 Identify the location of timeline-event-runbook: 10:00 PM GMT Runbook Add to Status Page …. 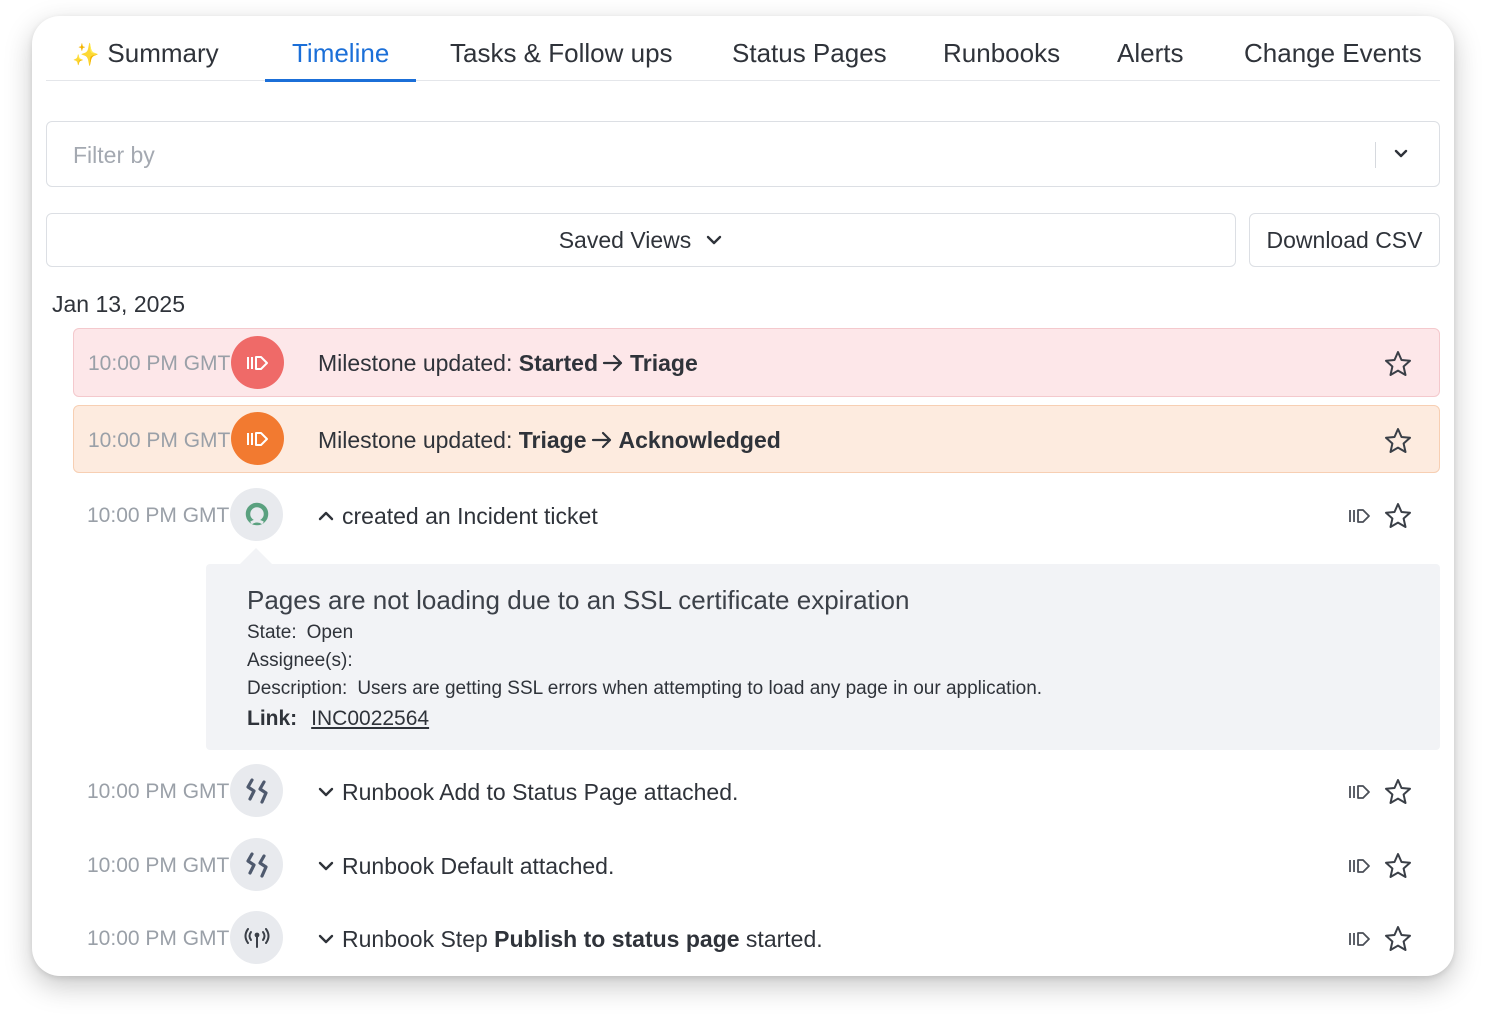
(756, 792).